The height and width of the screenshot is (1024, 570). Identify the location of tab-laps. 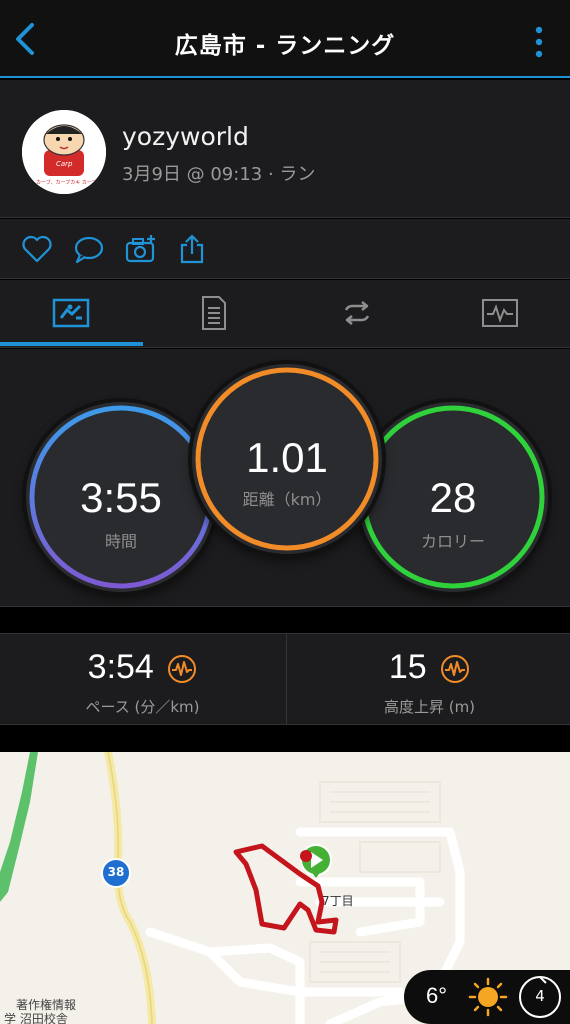
(357, 313).